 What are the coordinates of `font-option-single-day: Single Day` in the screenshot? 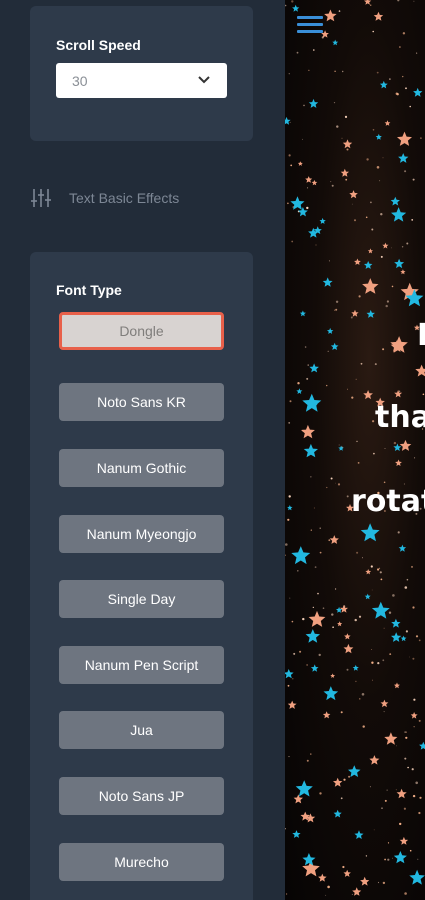 It's located at (141, 599).